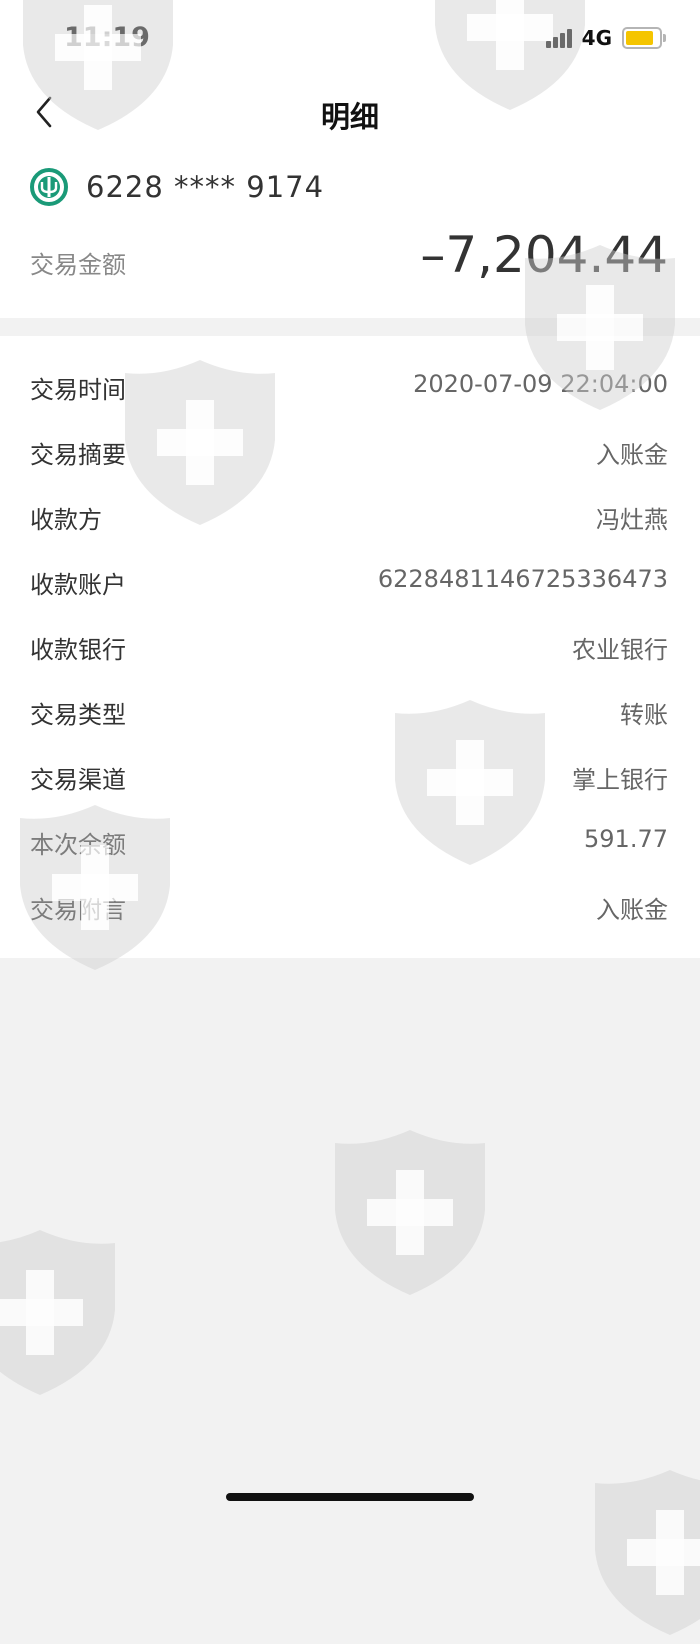  What do you see at coordinates (664, 38) in the screenshot?
I see `battery-tip` at bounding box center [664, 38].